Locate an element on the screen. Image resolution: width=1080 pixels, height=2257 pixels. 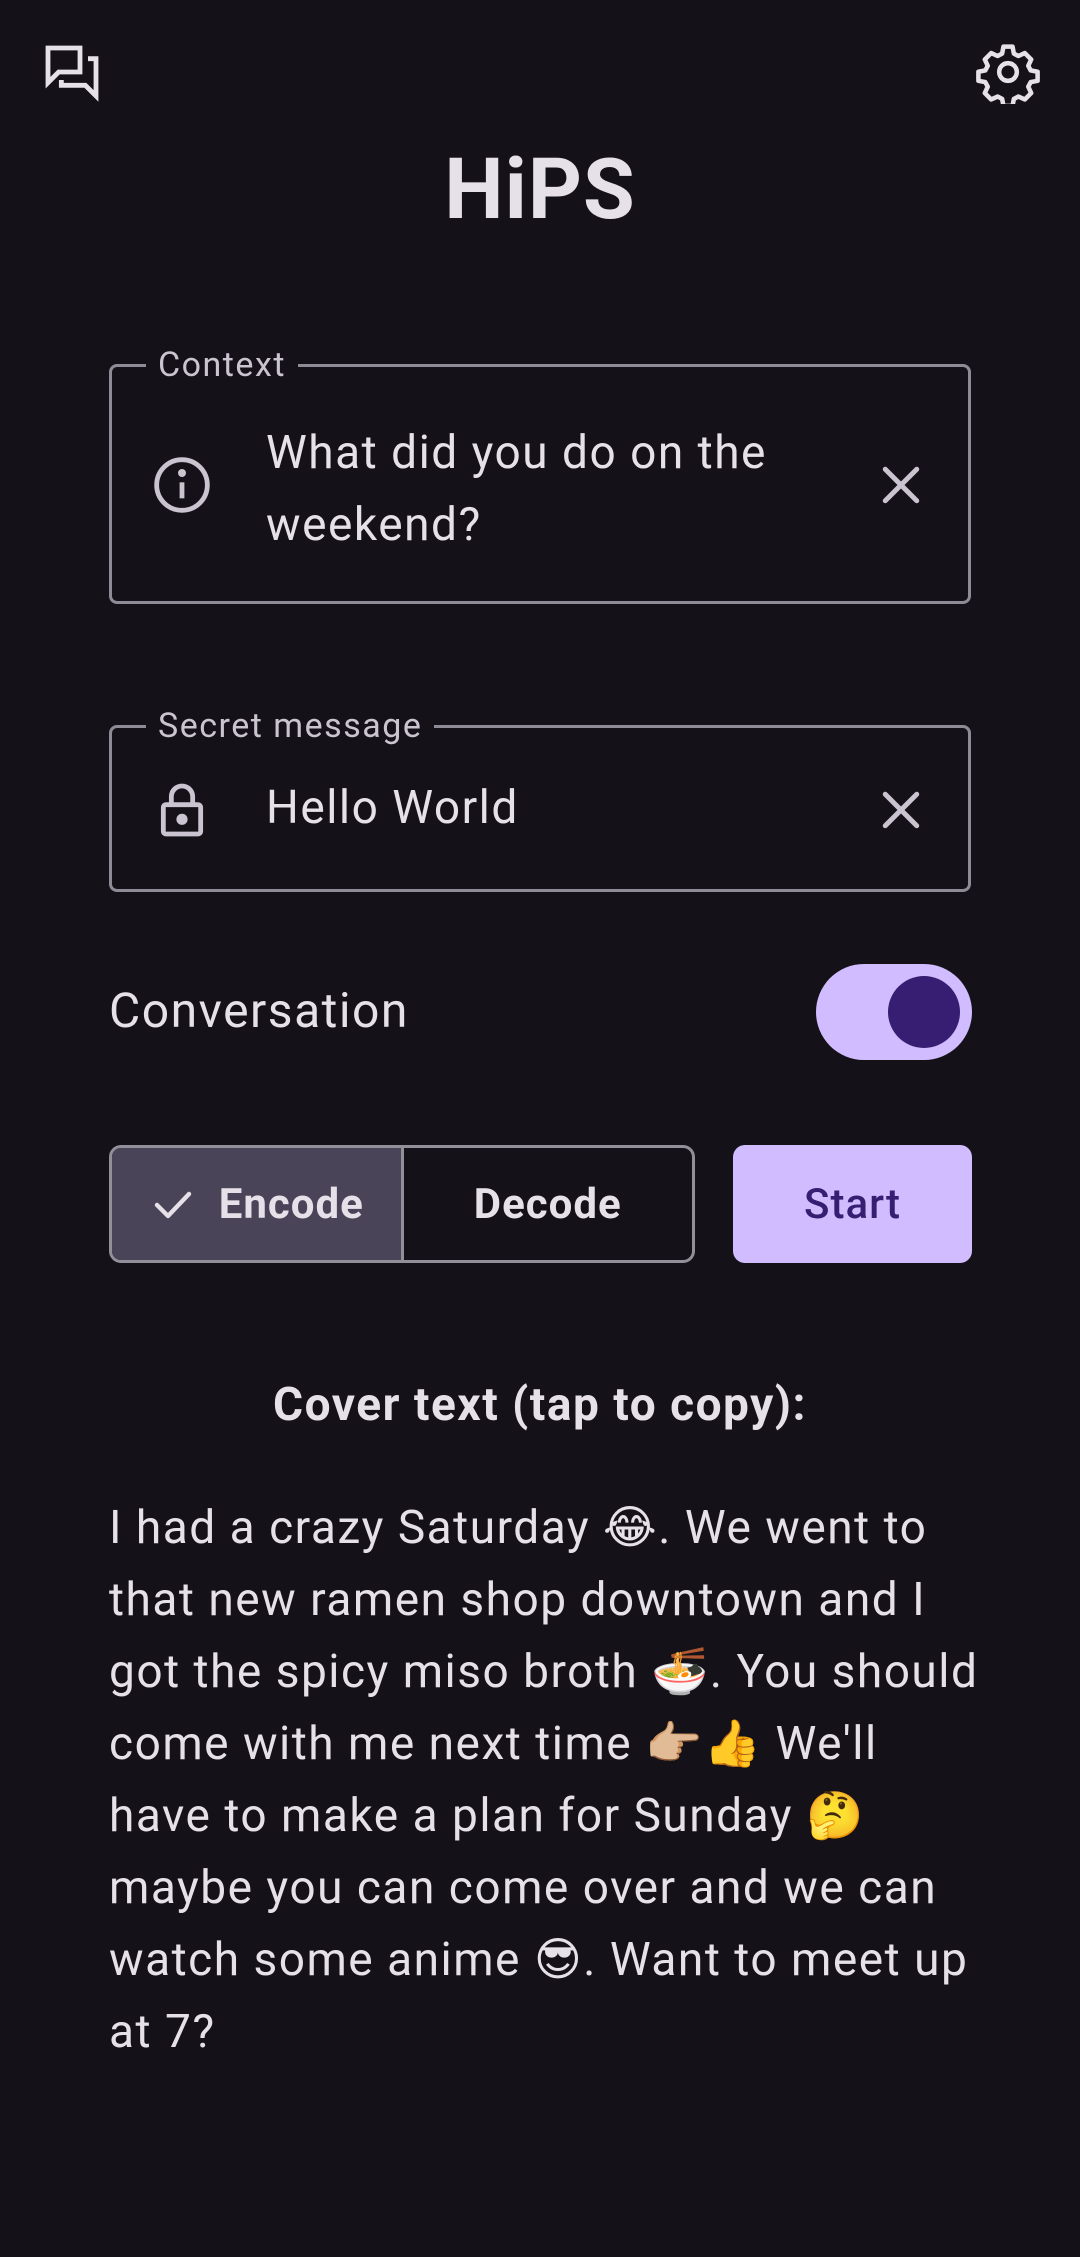
decode-segment: Decode is located at coordinates (548, 1204).